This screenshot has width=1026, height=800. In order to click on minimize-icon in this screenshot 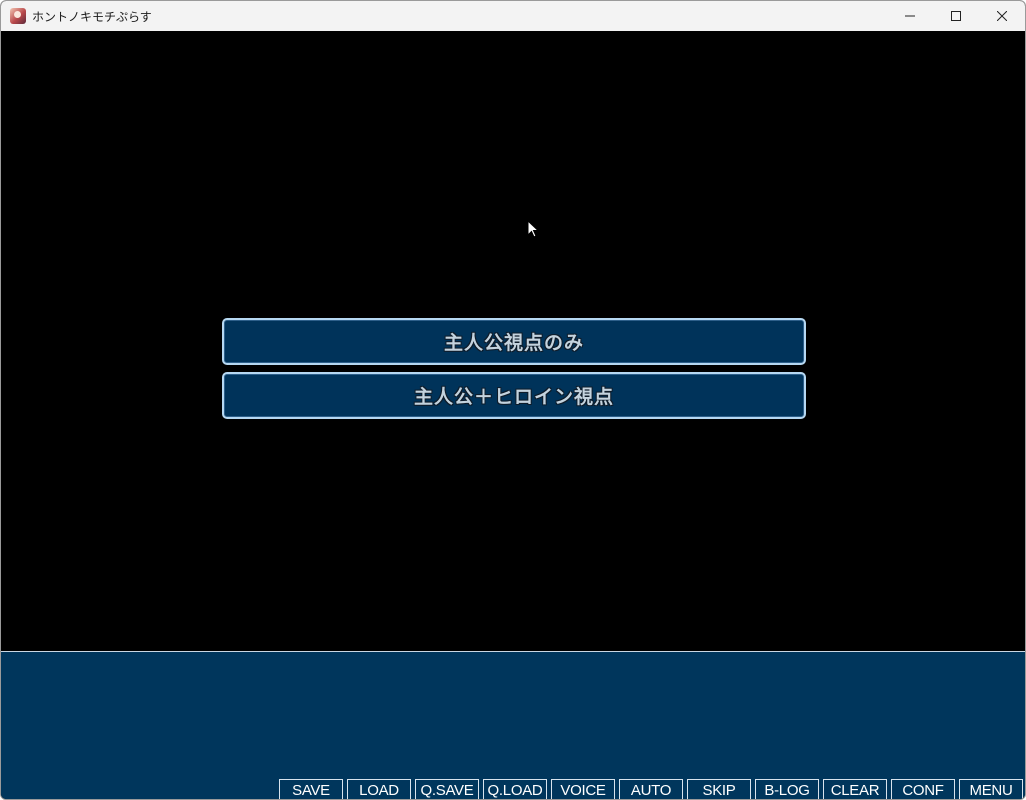, I will do `click(910, 16)`.